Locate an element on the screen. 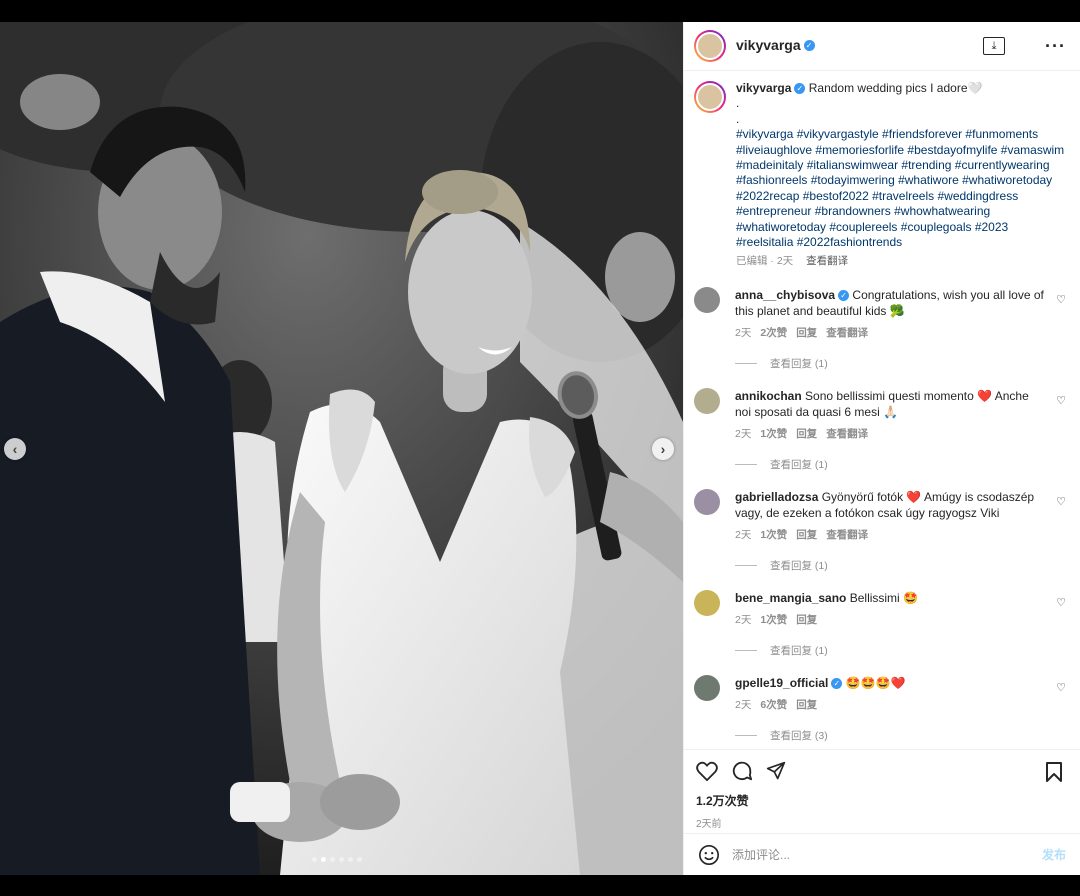  share-icon is located at coordinates (776, 773).